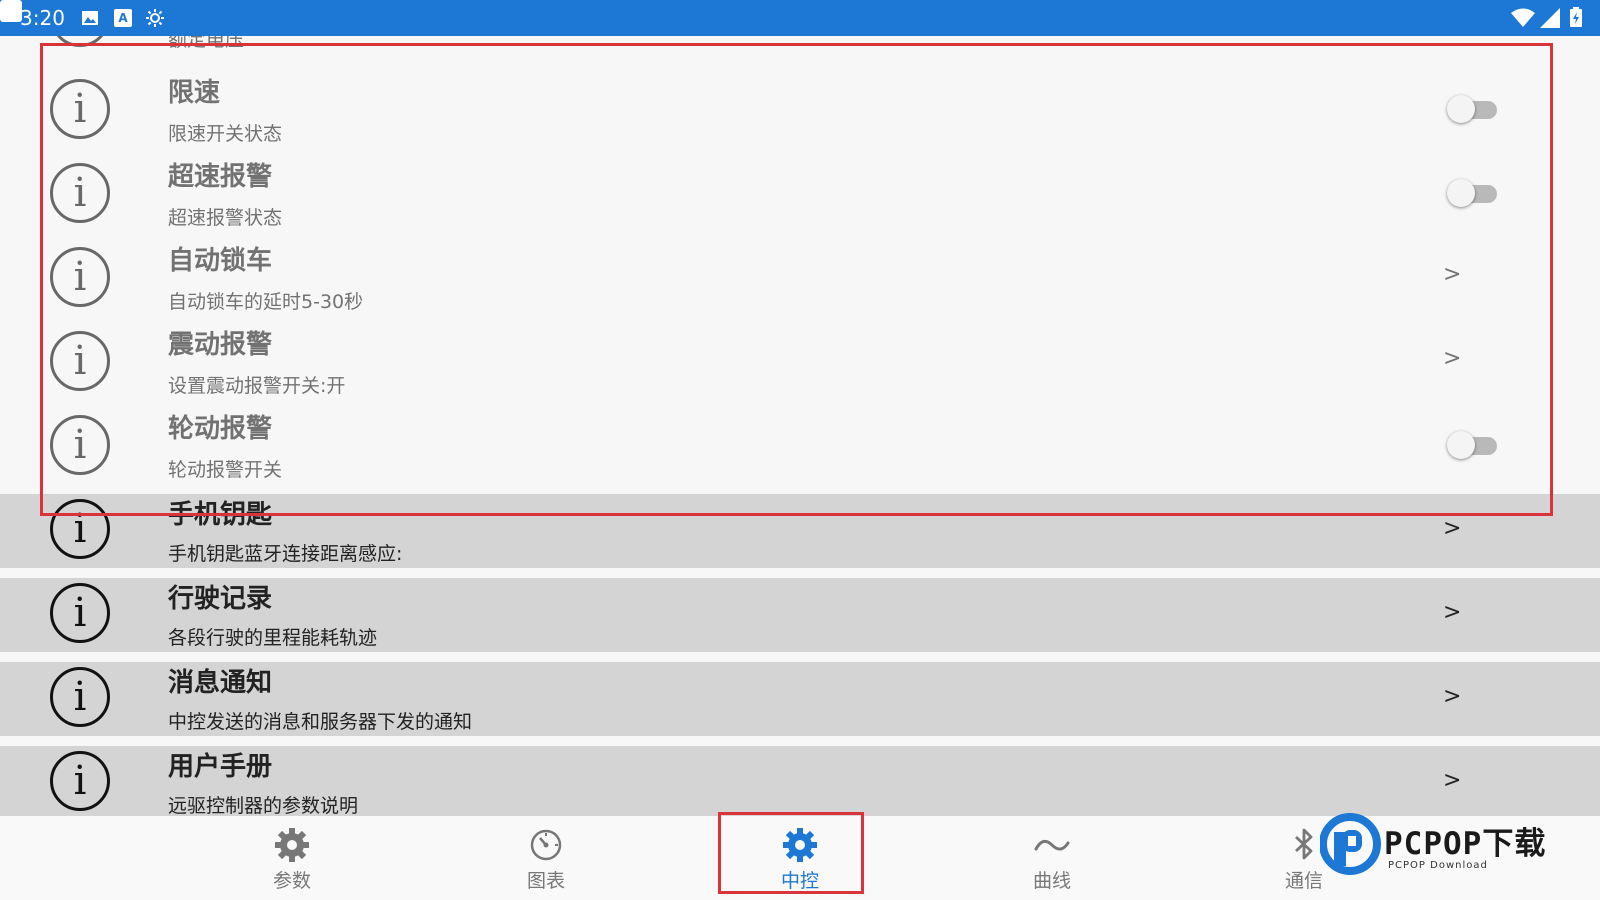 The height and width of the screenshot is (900, 1600). Describe the element at coordinates (545, 881) in the screenshot. I see `nav-label: 图表` at that location.